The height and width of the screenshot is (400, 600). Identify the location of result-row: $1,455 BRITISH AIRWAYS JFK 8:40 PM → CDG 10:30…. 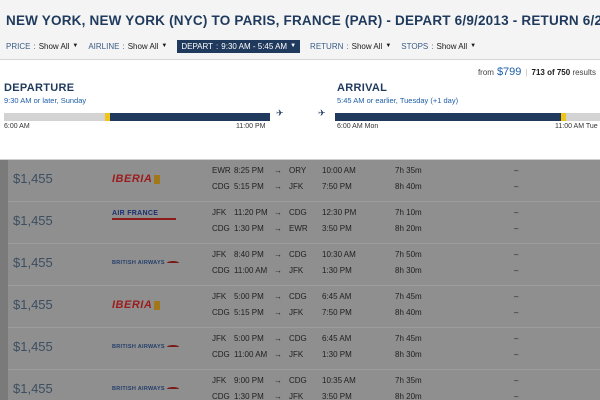
(304, 265).